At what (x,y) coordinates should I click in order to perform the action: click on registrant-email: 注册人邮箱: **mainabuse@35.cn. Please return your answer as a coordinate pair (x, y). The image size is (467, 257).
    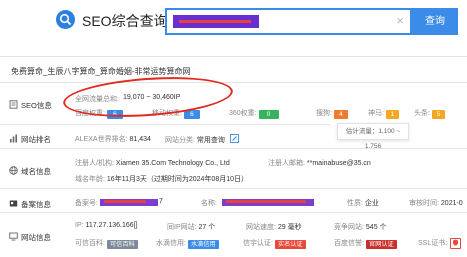
    Looking at the image, I should click on (319, 163).